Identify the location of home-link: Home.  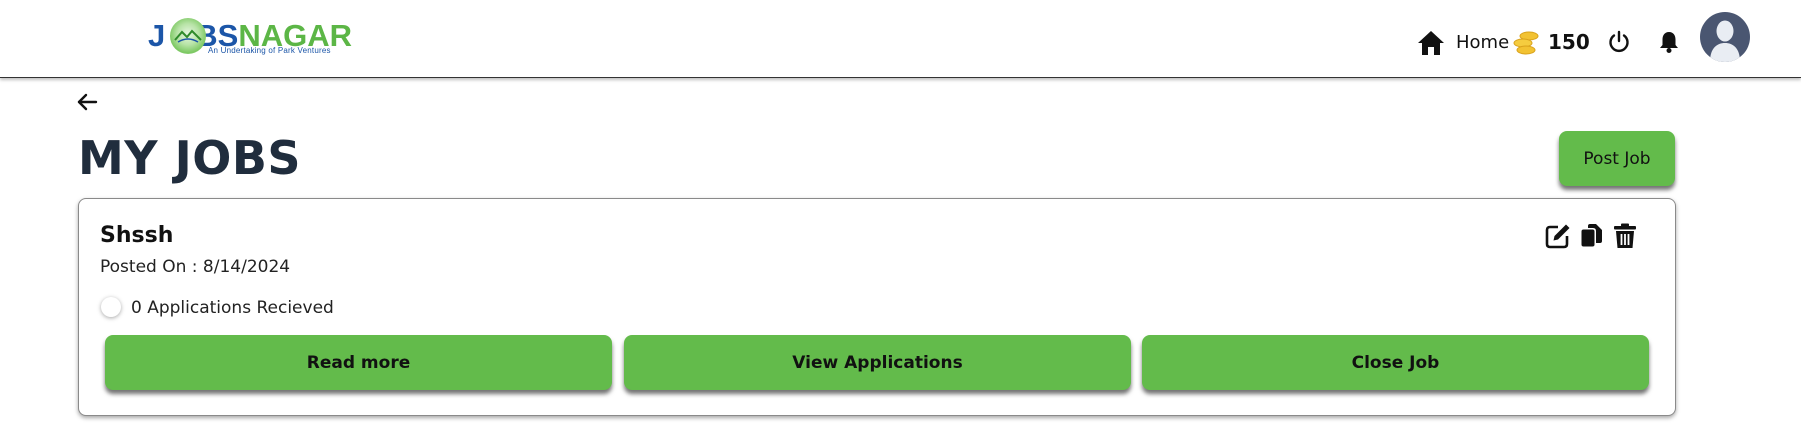
(1482, 42).